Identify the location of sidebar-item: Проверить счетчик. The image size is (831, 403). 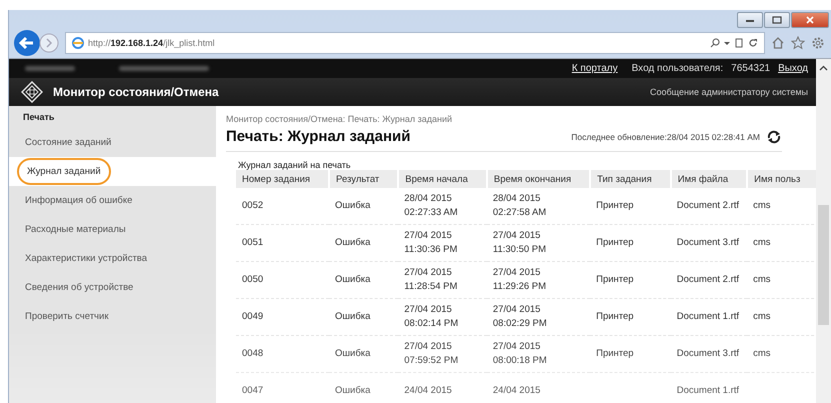
(112, 316).